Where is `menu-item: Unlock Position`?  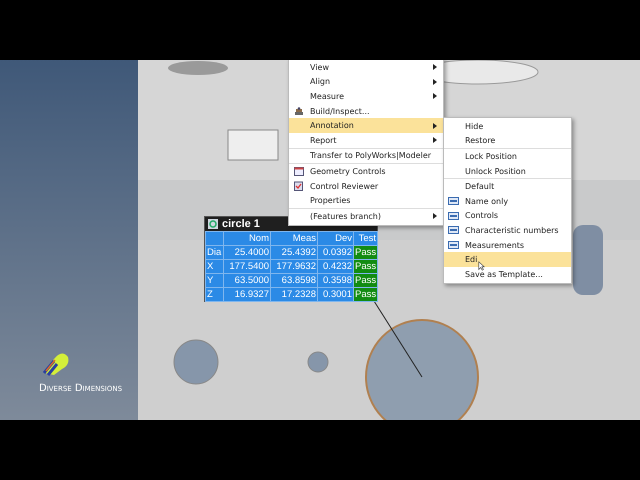 menu-item: Unlock Position is located at coordinates (507, 171).